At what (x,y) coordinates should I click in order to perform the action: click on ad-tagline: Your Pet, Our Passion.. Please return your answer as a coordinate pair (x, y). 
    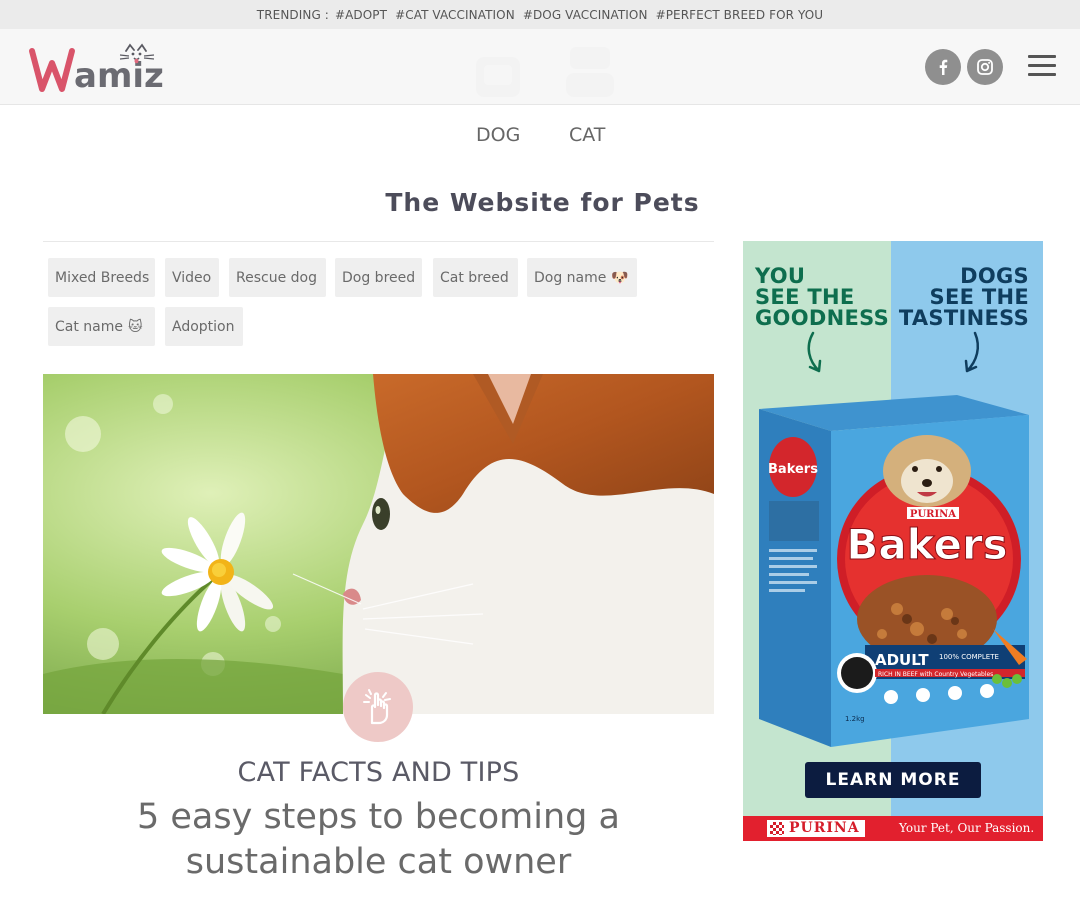
    Looking at the image, I should click on (967, 828).